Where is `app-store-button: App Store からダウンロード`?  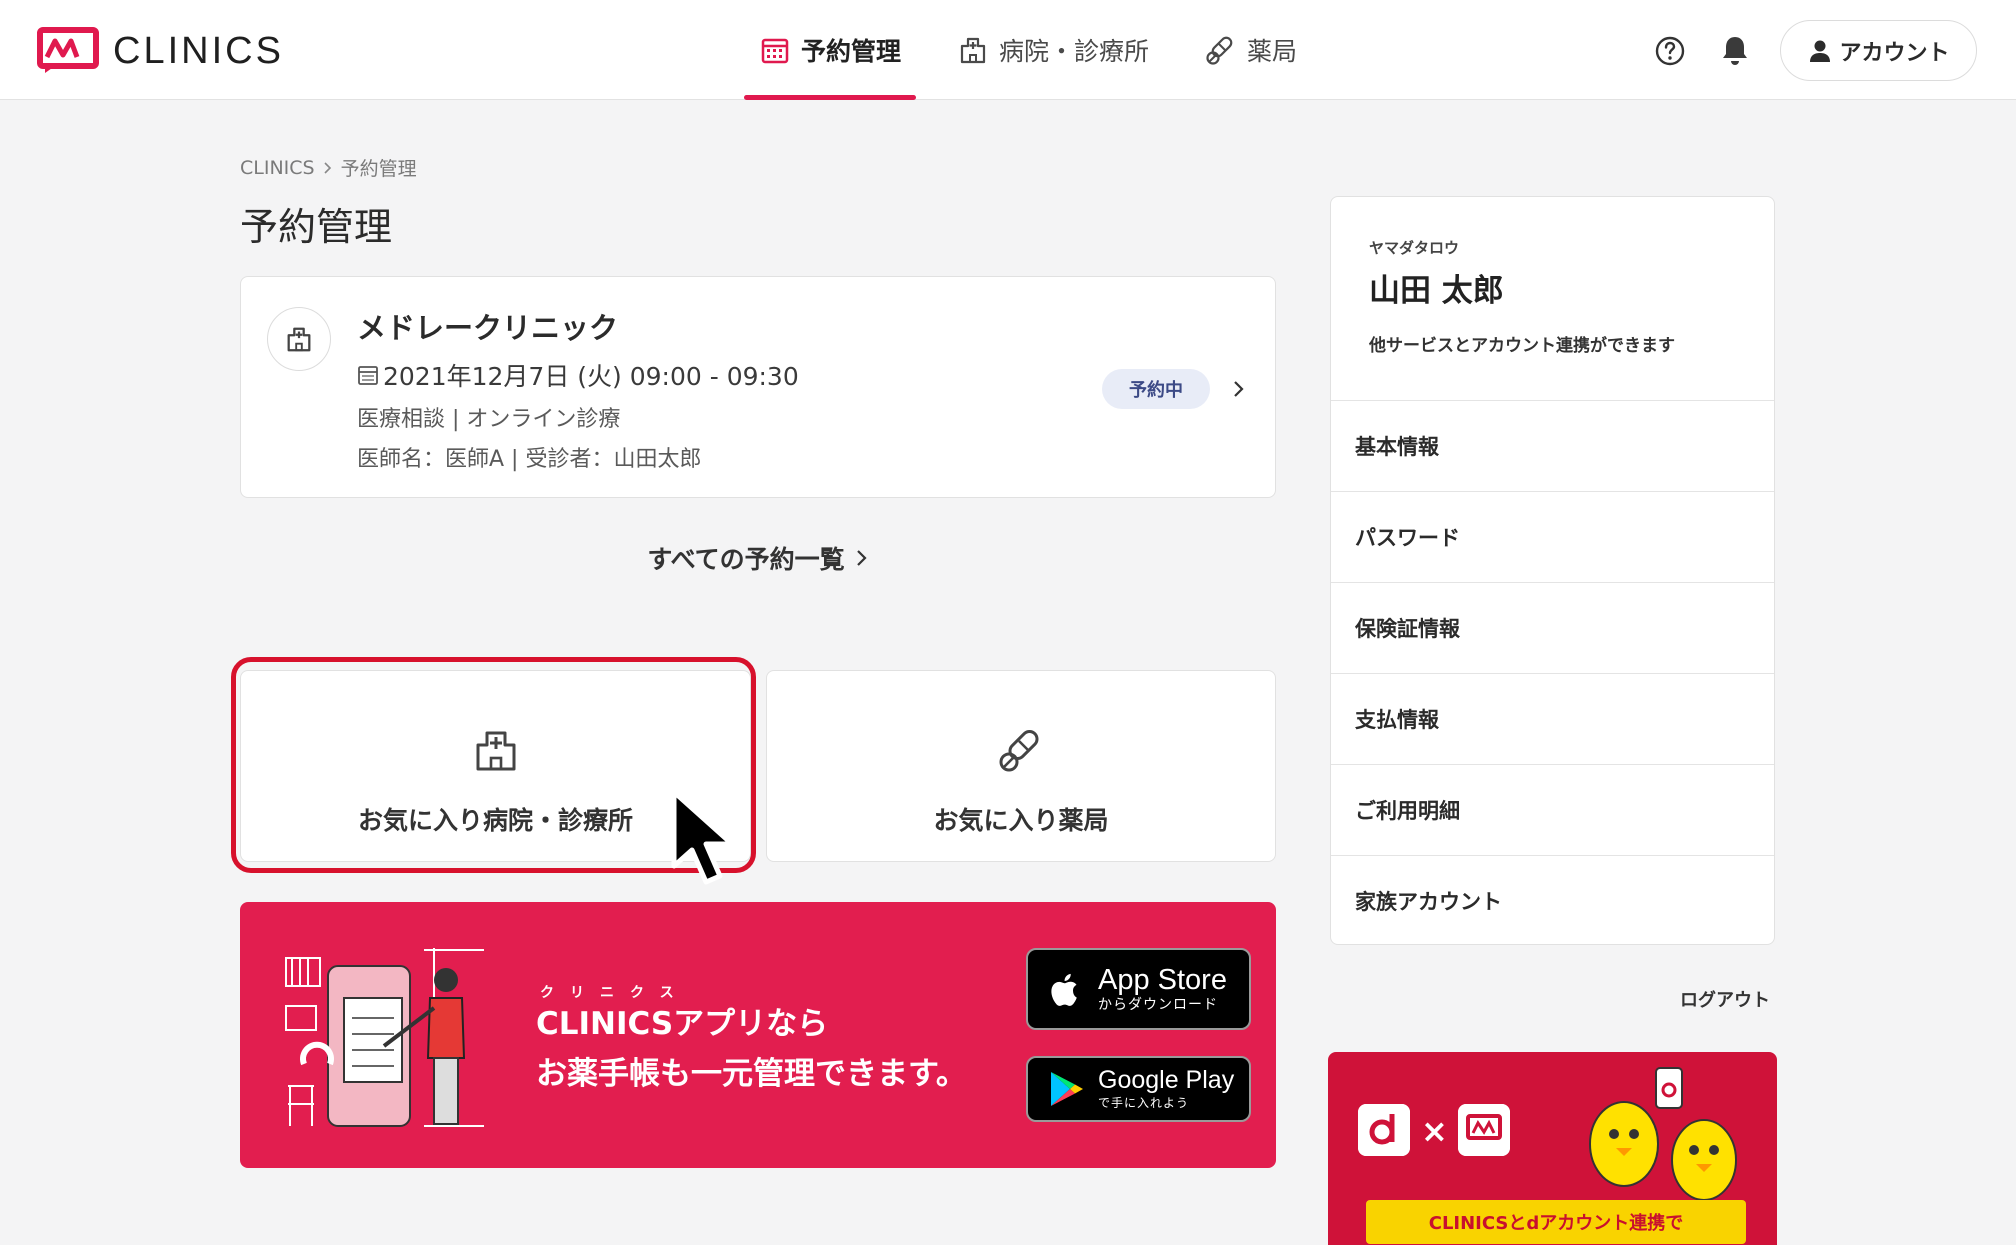
app-store-button: App Store からダウンロード is located at coordinates (1138, 989).